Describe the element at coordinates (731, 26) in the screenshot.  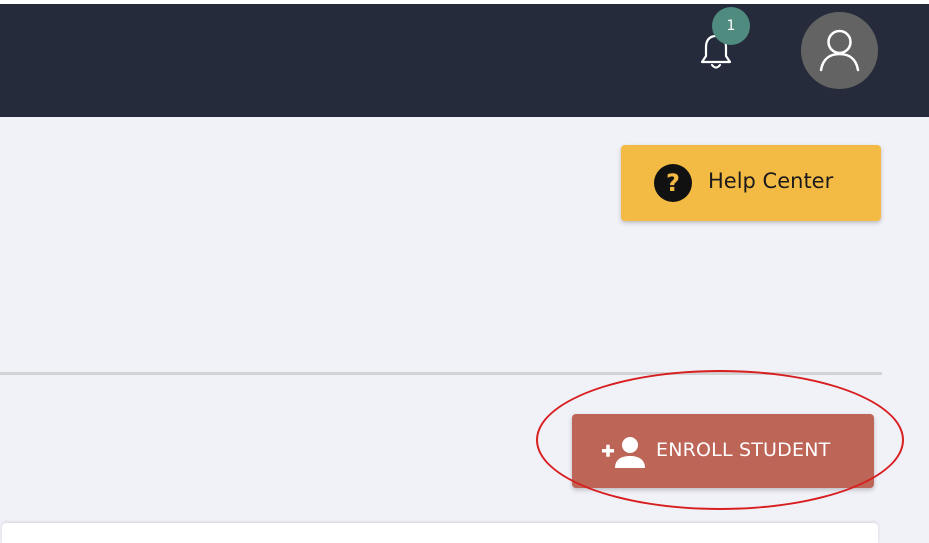
I see `notification-badge: 1` at that location.